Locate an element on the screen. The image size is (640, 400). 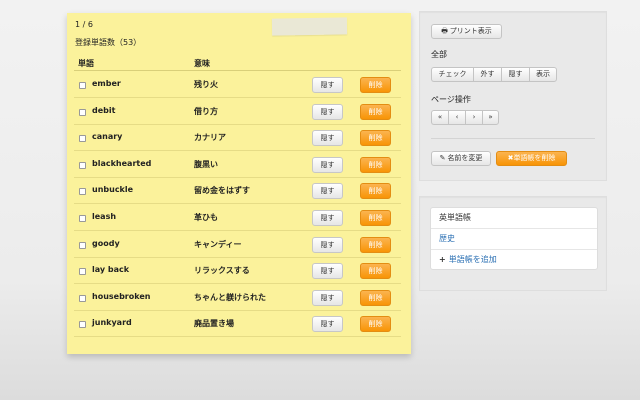
table-row: goody キャンディー 隠す 削除 is located at coordinates (237, 244).